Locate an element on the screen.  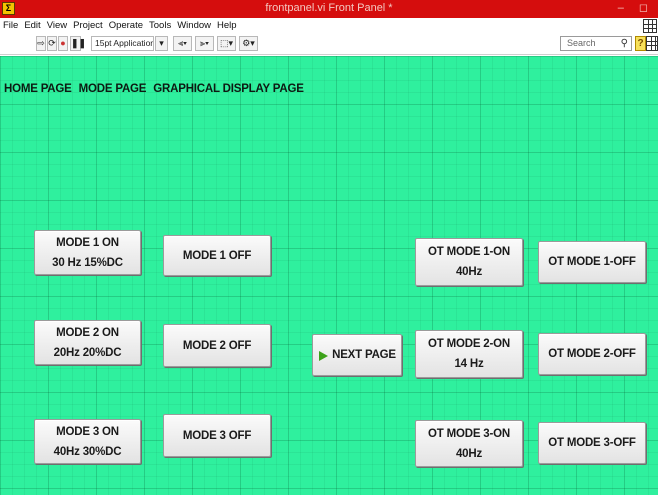
next-page-button: NEXT PAGE is located at coordinates (357, 355).